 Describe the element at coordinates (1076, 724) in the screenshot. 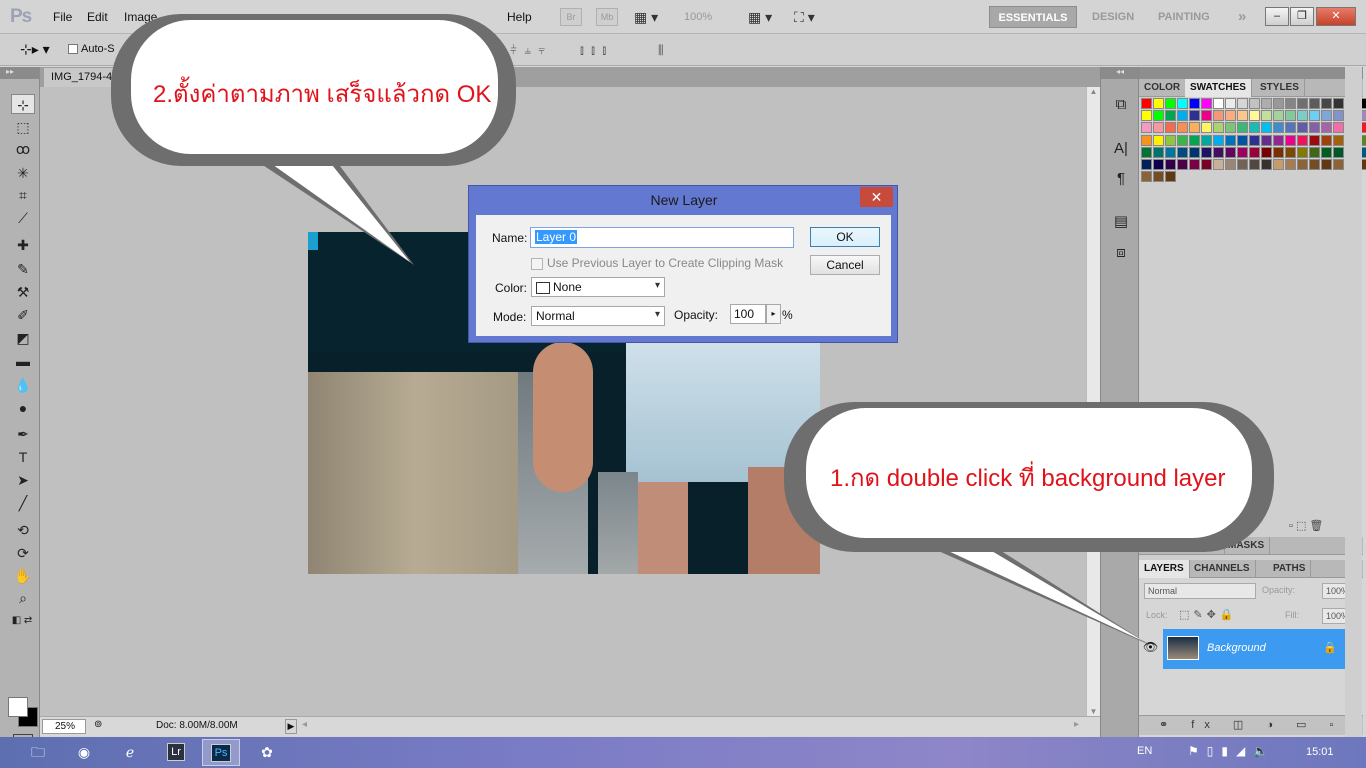

I see `scroll-right-icon: ▸` at that location.